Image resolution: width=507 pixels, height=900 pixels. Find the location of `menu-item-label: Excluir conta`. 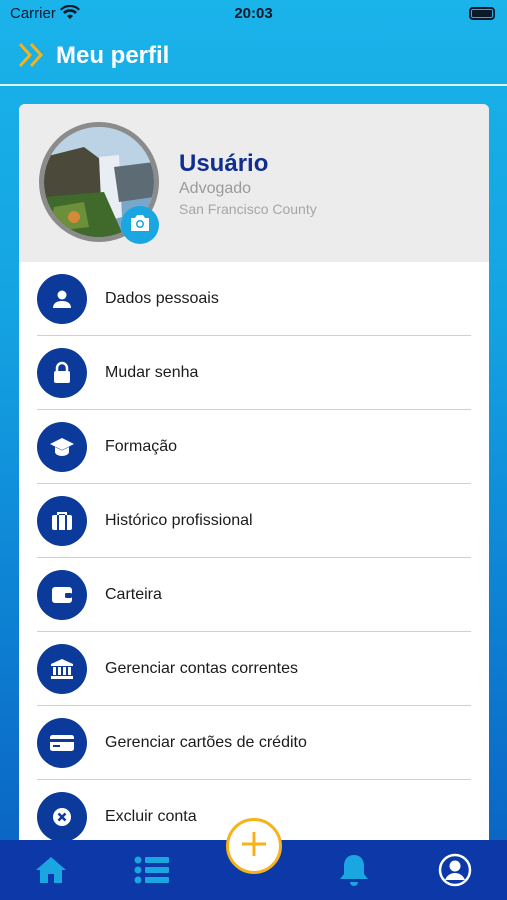

menu-item-label: Excluir conta is located at coordinates (151, 816).